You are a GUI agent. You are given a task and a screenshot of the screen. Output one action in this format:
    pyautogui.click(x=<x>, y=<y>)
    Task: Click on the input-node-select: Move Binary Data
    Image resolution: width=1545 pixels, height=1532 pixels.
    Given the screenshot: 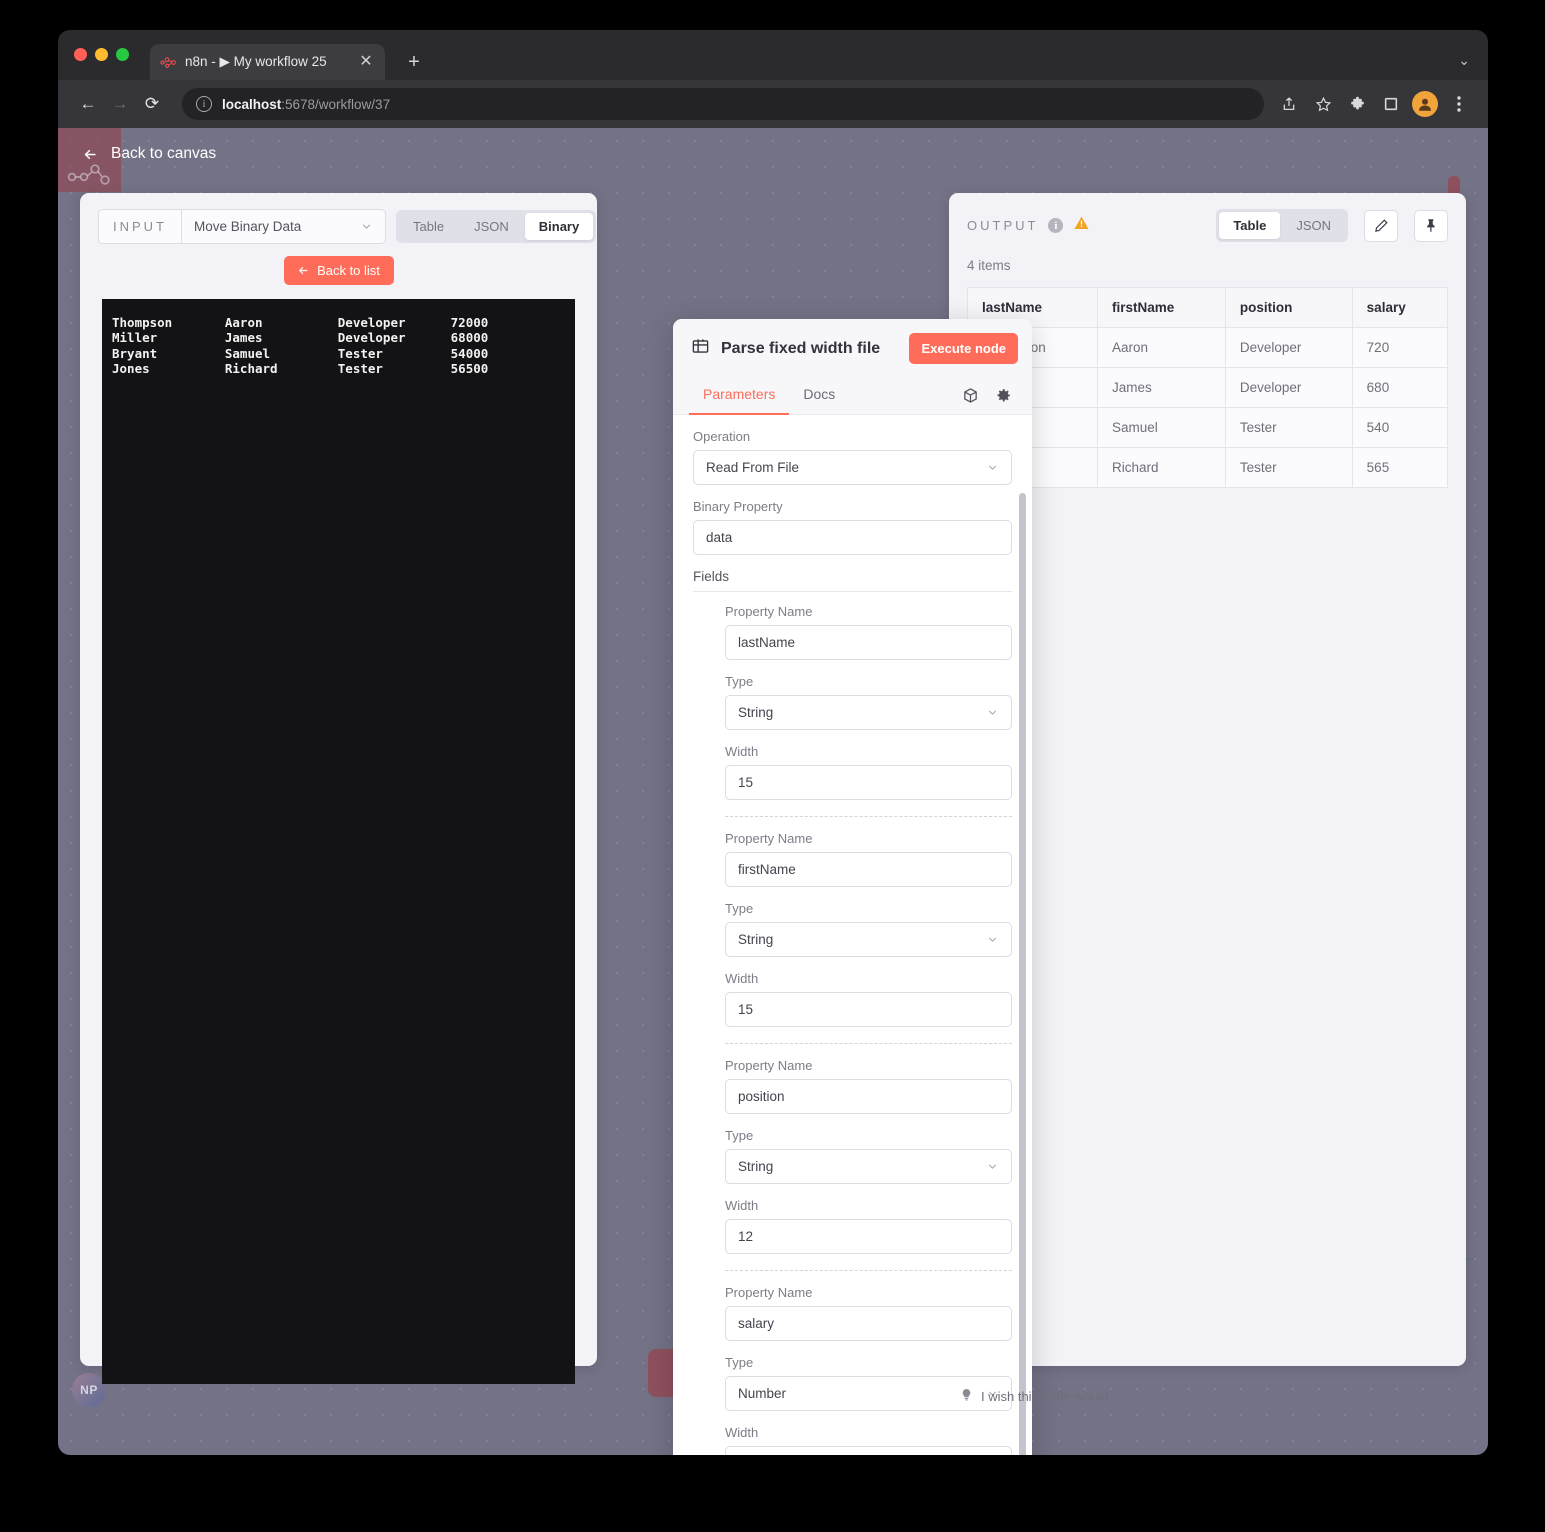 What is the action you would take?
    pyautogui.click(x=283, y=226)
    